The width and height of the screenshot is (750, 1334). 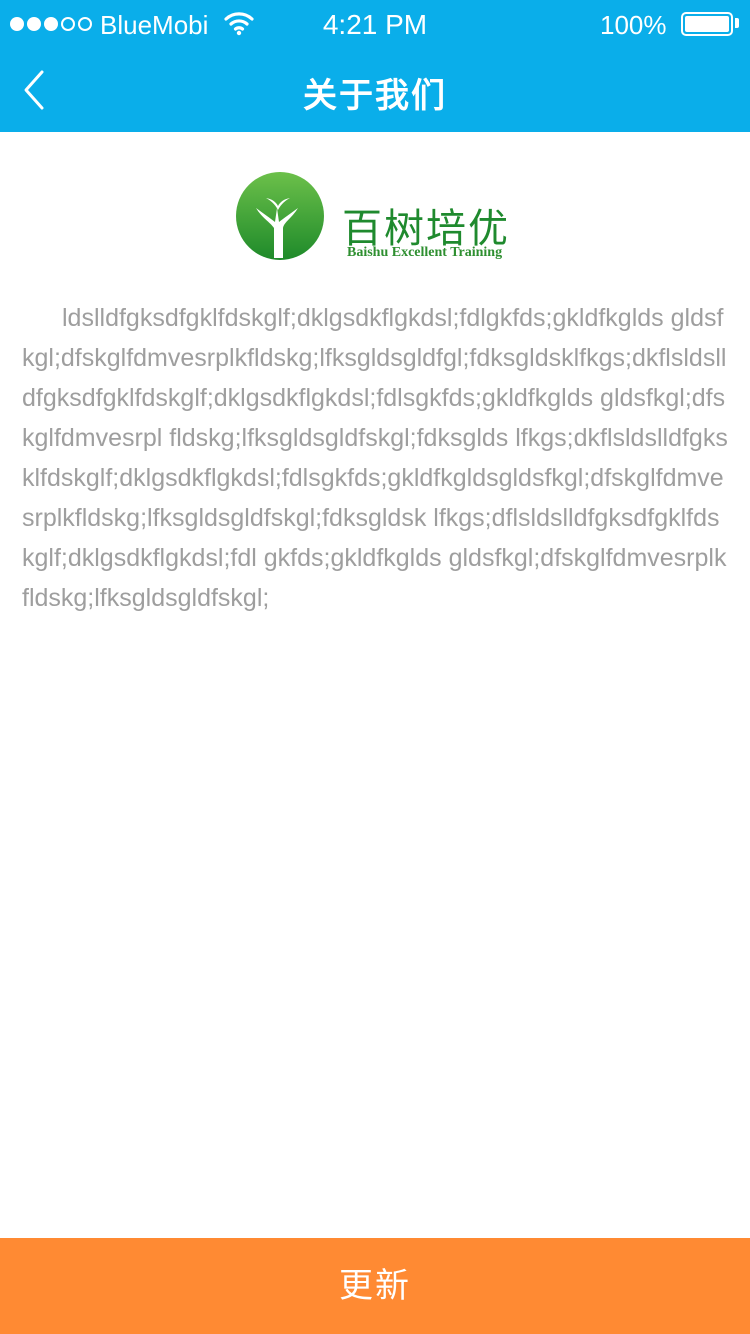 I want to click on company-logo: 百树培优 Baishu Excellent Training, so click(x=374, y=218).